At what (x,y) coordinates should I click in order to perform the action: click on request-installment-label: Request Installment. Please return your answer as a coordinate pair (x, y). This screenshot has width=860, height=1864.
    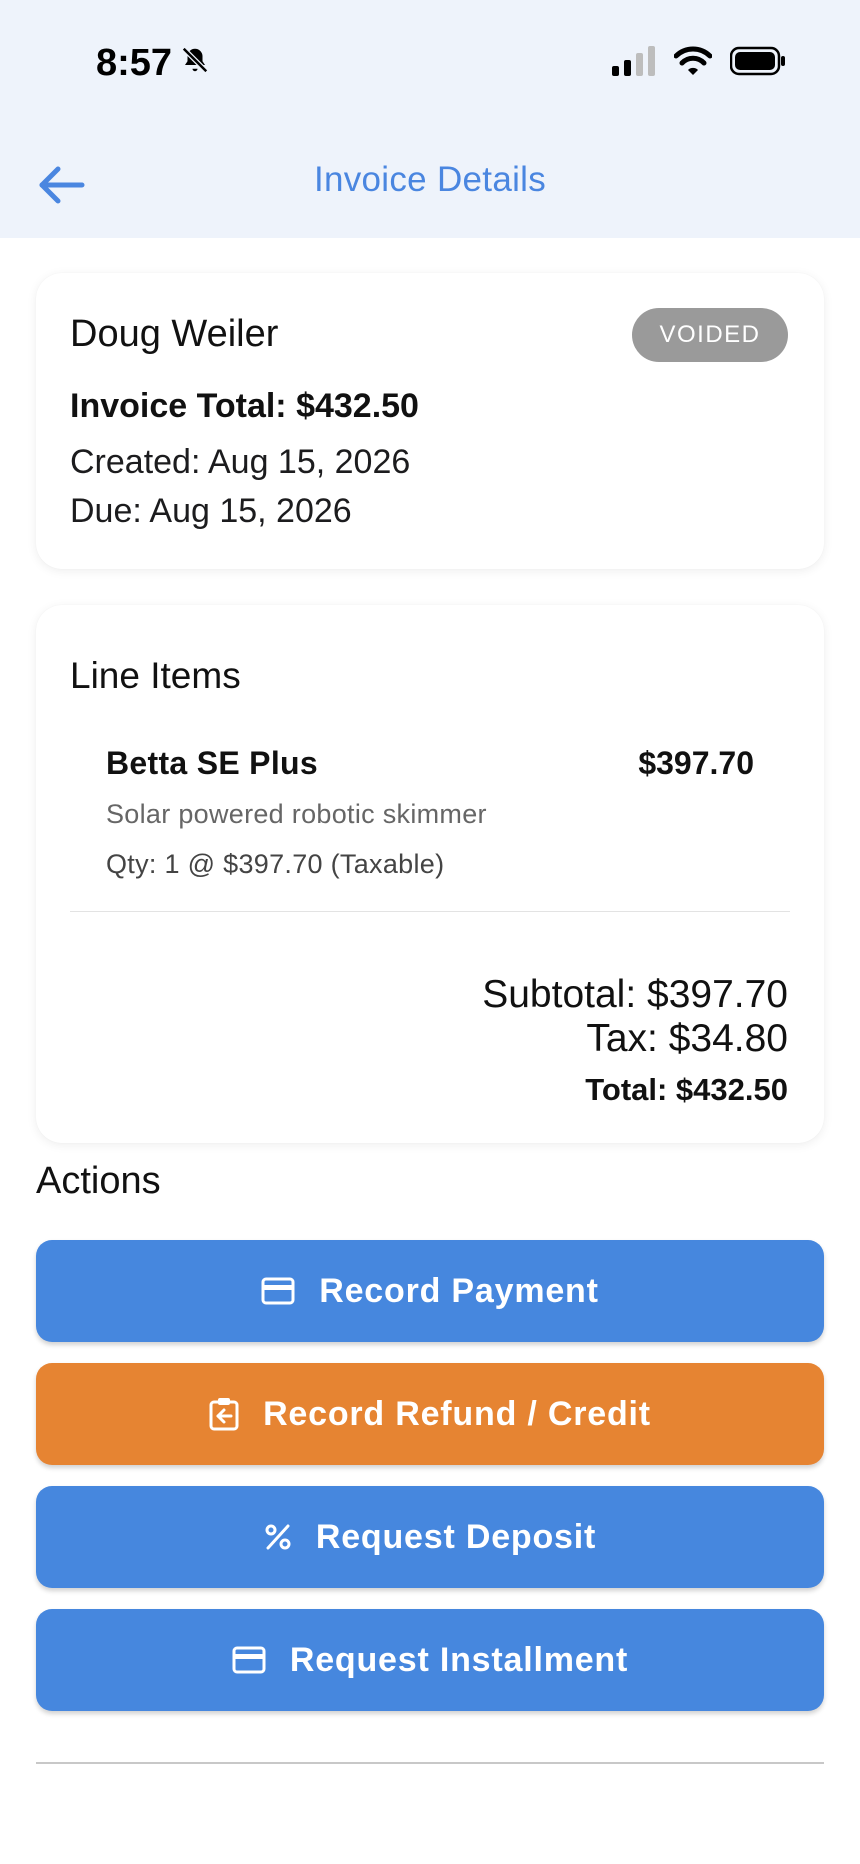
    Looking at the image, I should click on (459, 1659).